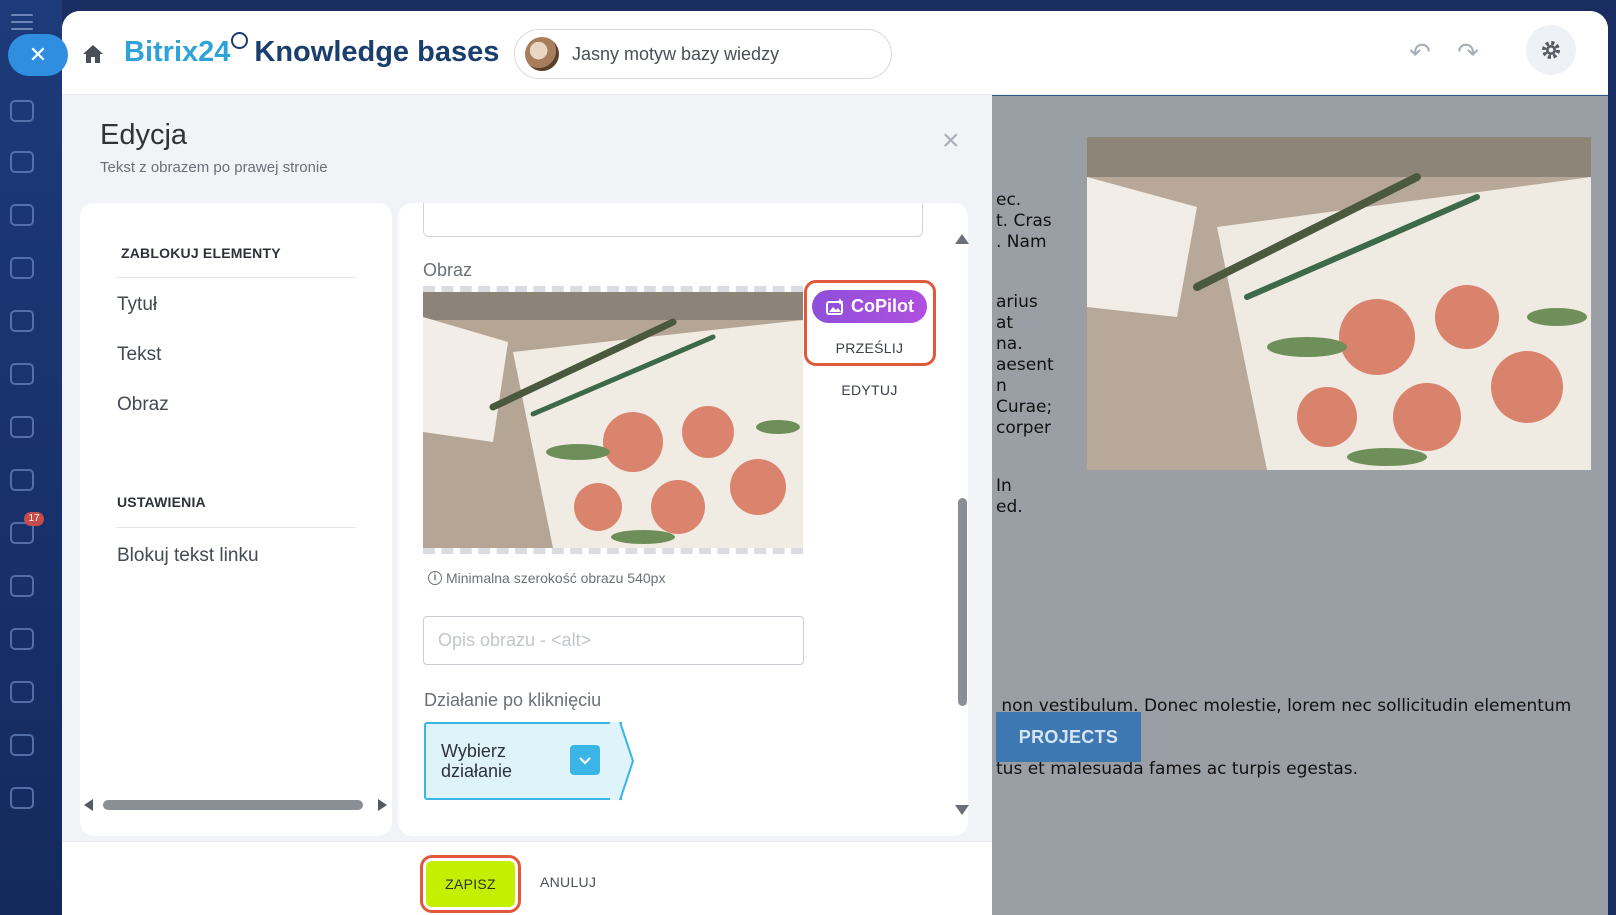 The height and width of the screenshot is (915, 1616). I want to click on close-icon: ×, so click(951, 141).